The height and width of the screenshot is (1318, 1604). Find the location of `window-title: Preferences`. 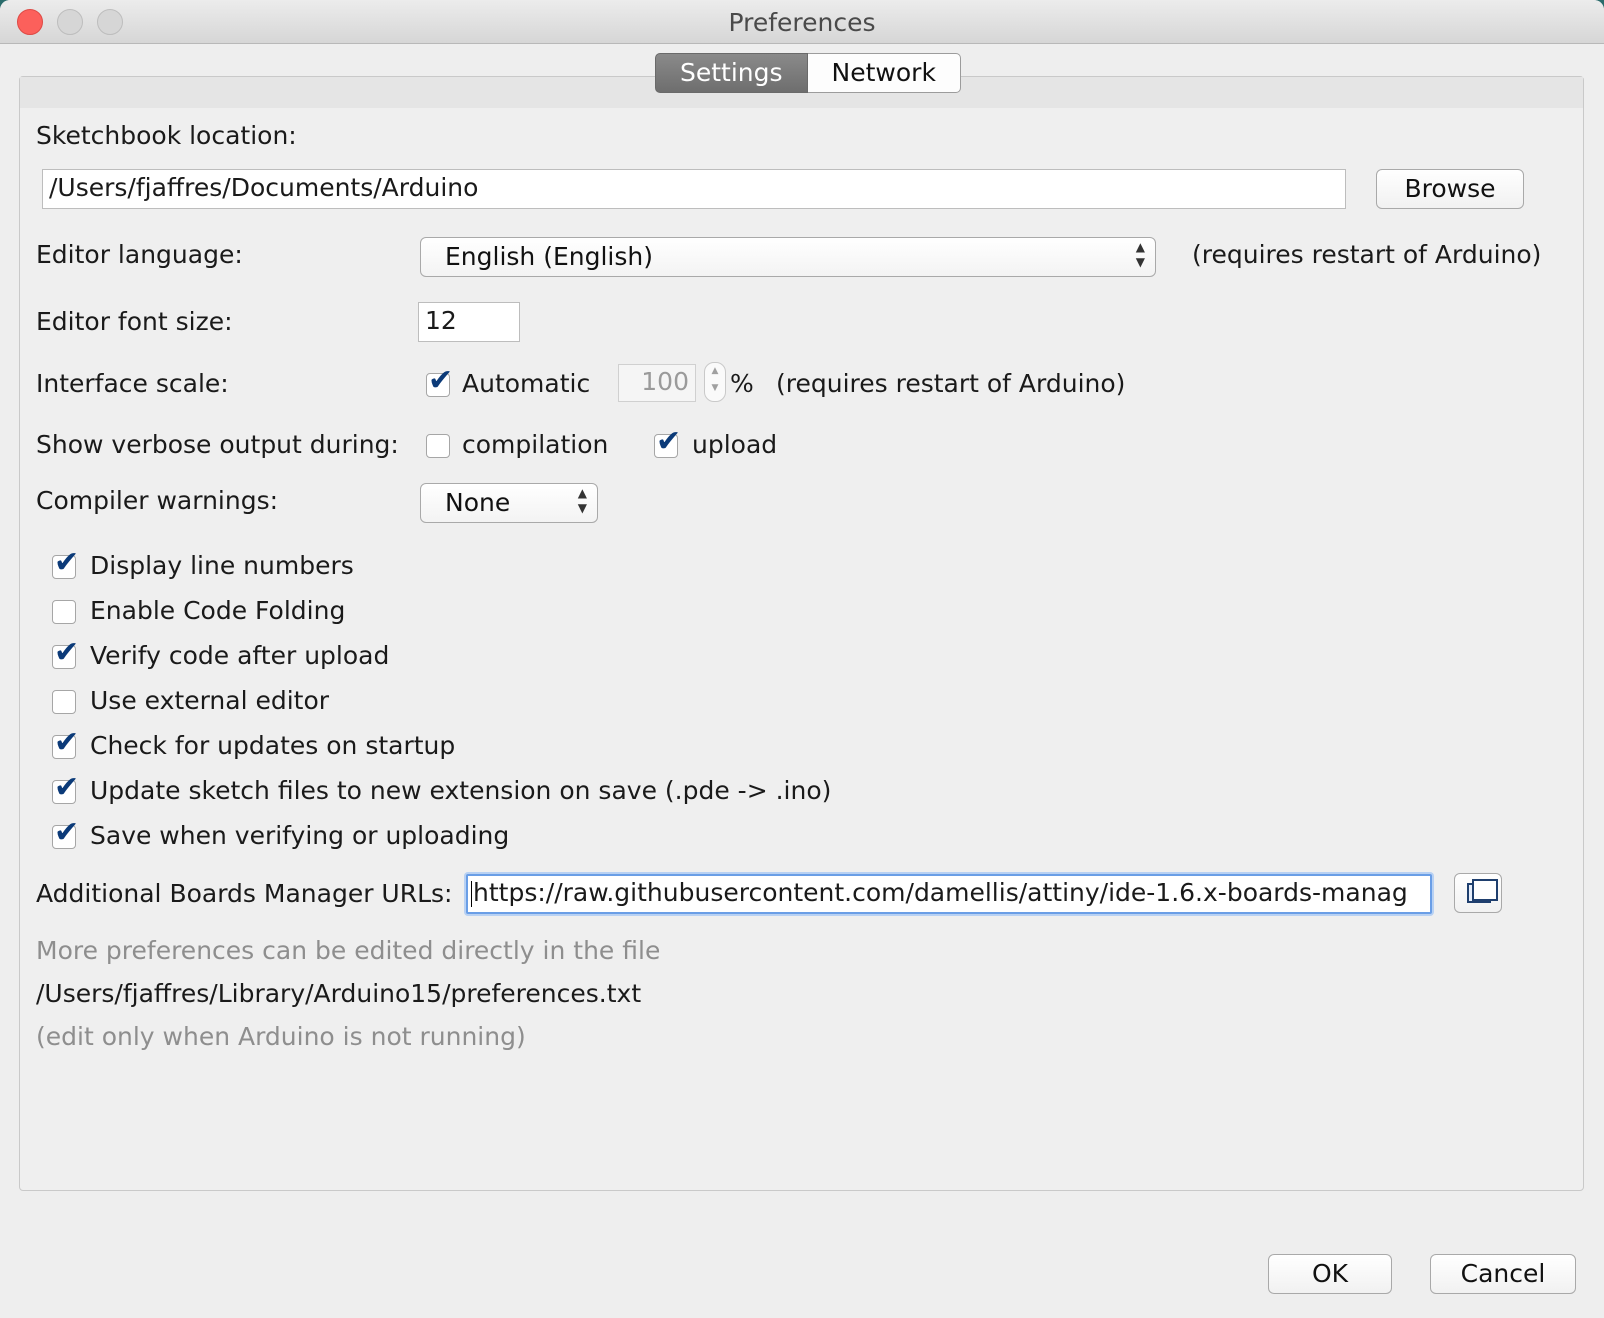

window-title: Preferences is located at coordinates (802, 22).